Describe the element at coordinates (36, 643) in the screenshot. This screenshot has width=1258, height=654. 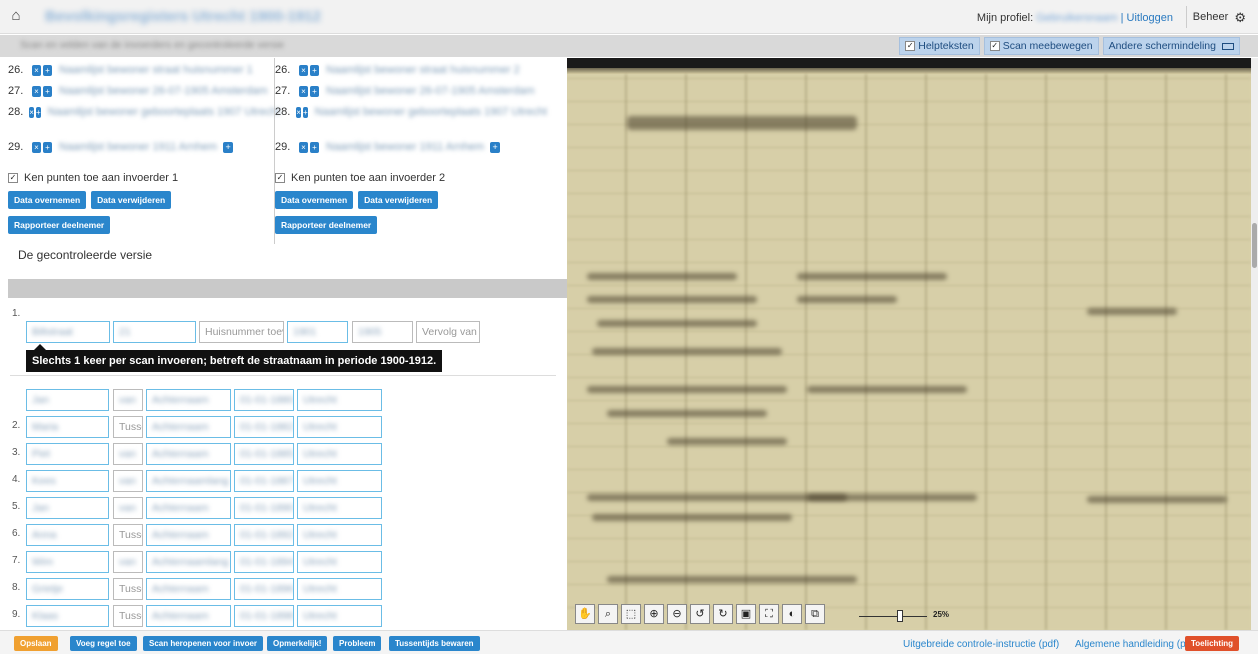
I see `save-button: Opslaan` at that location.